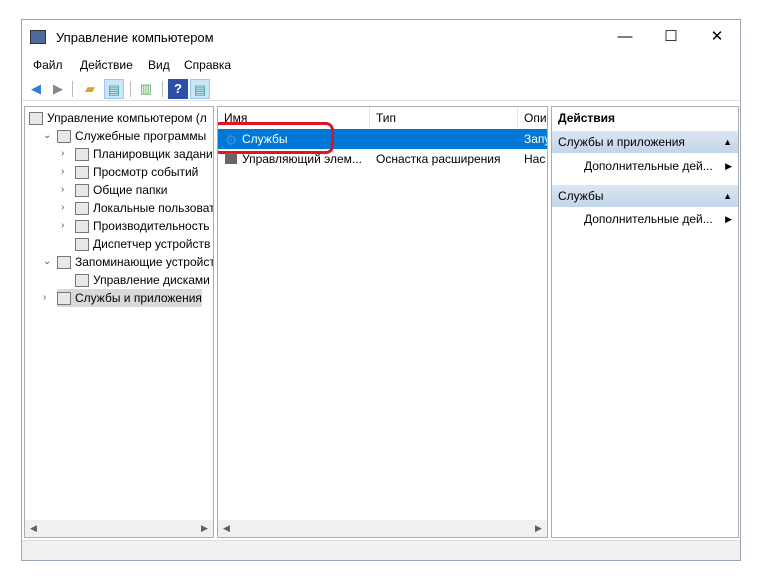  I want to click on actions-section-services-apps: Службы и приложения ▲, so click(645, 142).